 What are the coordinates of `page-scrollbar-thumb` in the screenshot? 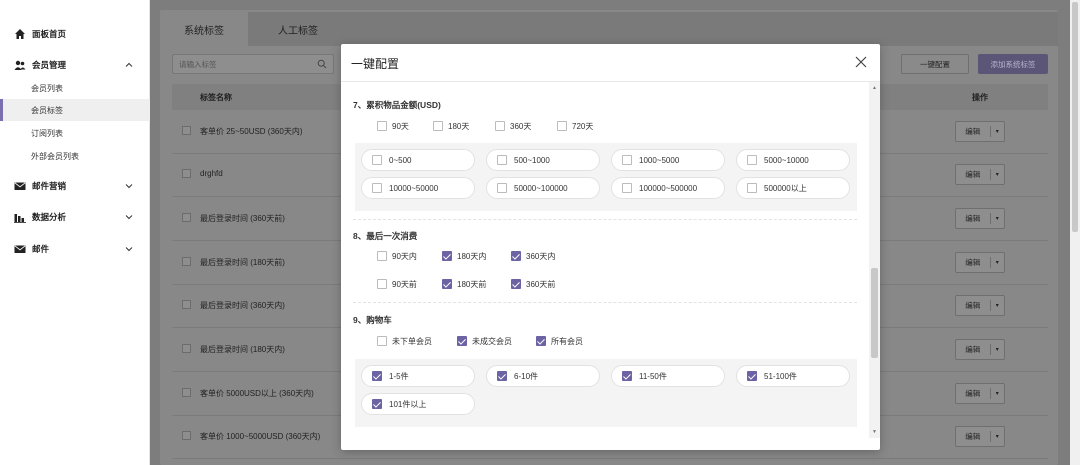 It's located at (1075, 117).